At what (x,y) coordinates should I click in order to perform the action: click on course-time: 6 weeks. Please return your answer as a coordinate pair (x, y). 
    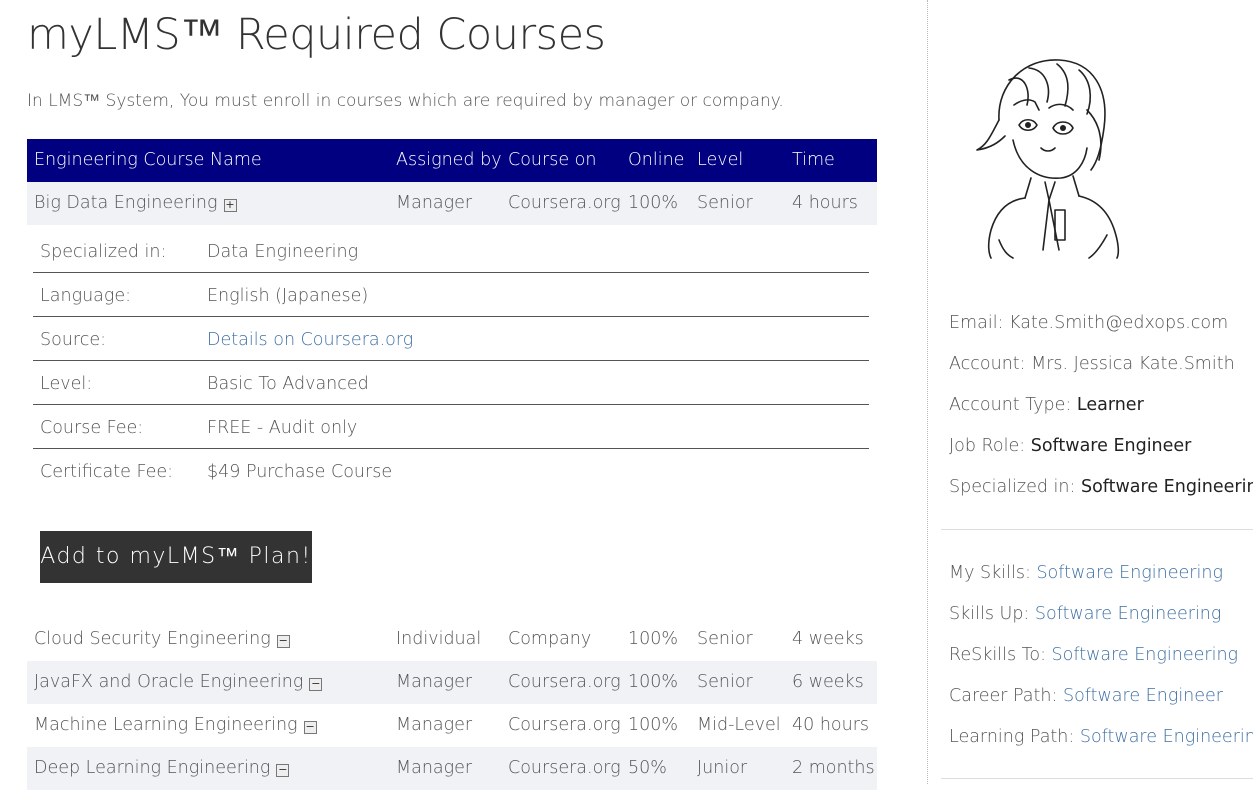
    Looking at the image, I should click on (828, 682).